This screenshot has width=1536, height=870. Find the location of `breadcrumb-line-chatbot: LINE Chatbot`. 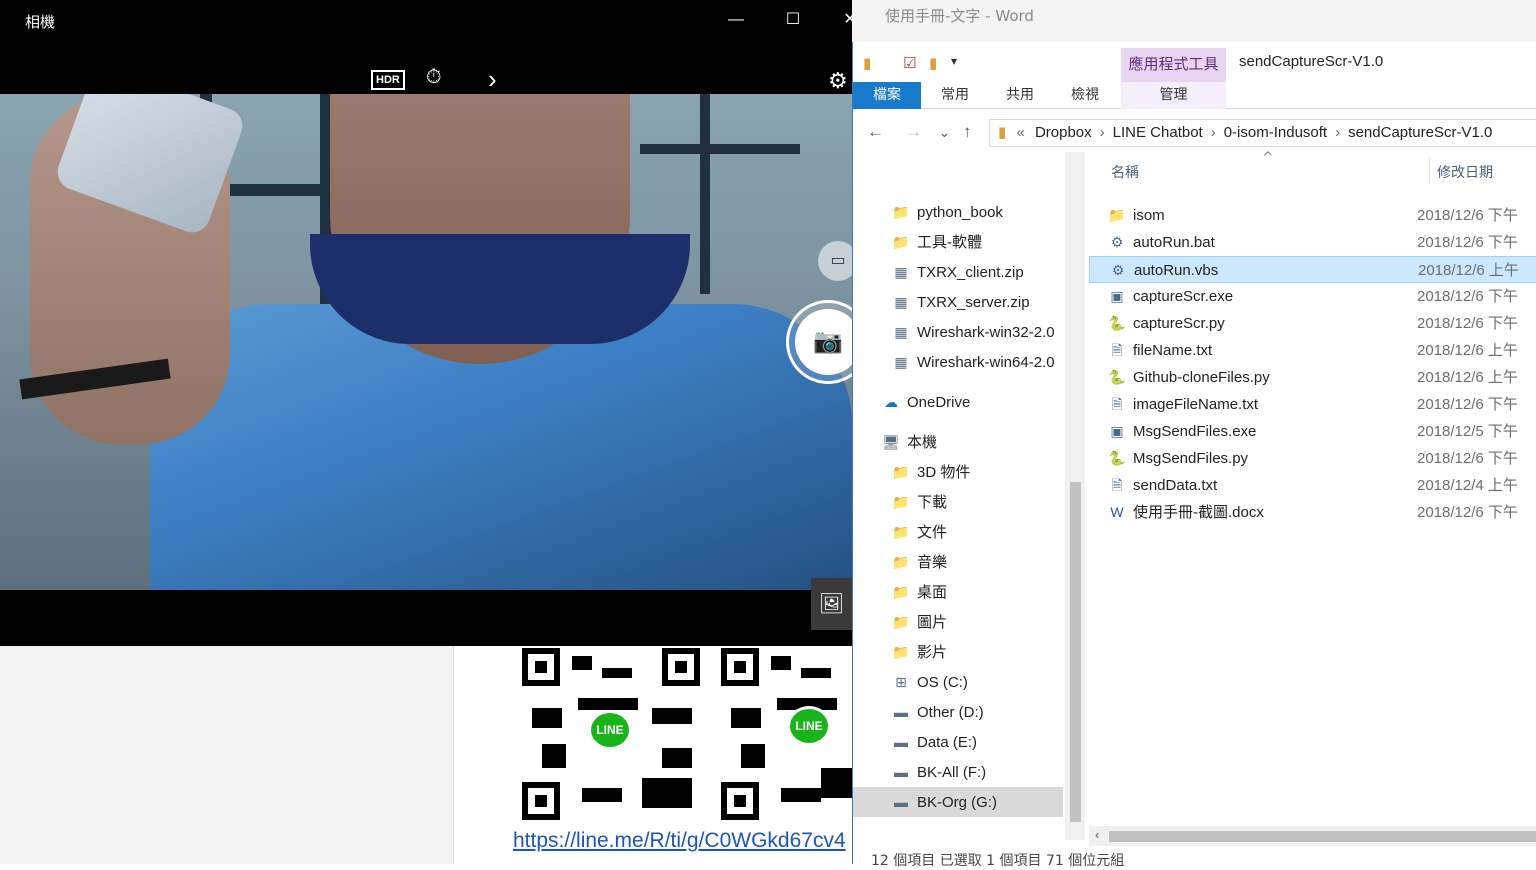

breadcrumb-line-chatbot: LINE Chatbot is located at coordinates (1158, 132).